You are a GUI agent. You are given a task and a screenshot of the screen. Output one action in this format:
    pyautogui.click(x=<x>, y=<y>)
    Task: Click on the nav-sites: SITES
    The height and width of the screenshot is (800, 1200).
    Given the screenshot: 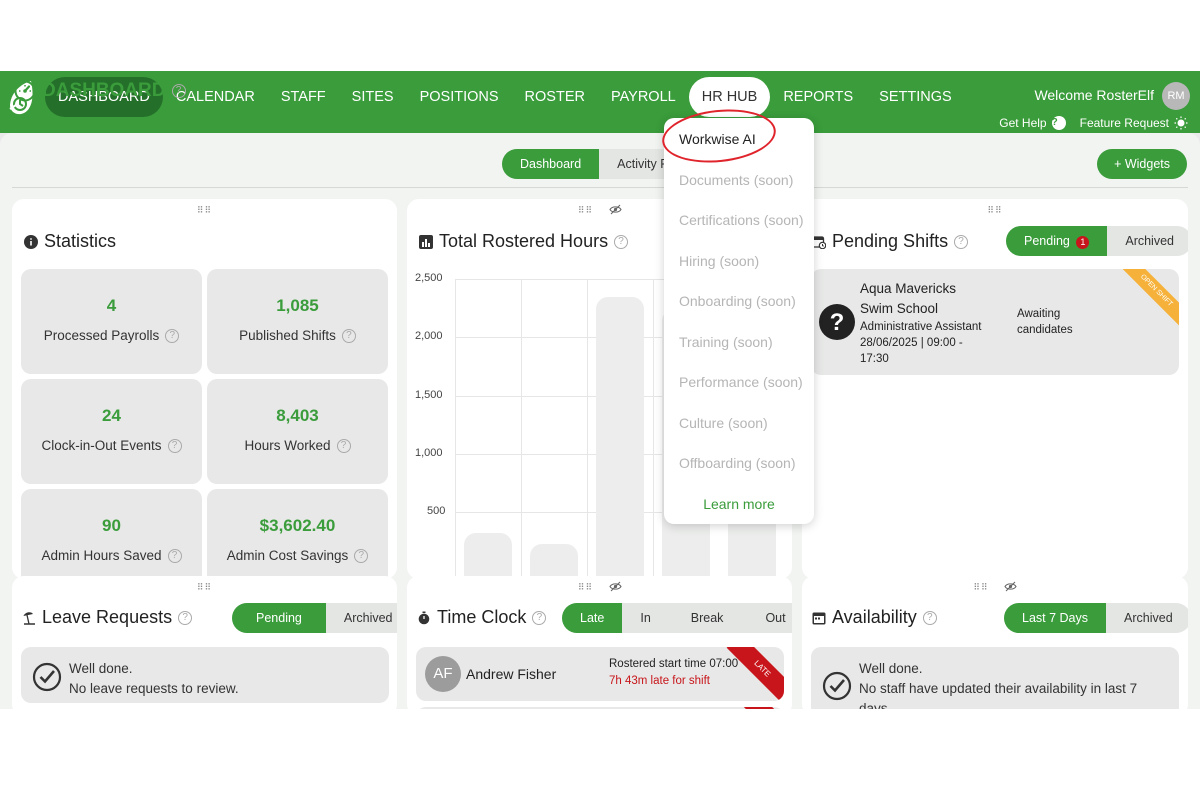 What is the action you would take?
    pyautogui.click(x=373, y=97)
    